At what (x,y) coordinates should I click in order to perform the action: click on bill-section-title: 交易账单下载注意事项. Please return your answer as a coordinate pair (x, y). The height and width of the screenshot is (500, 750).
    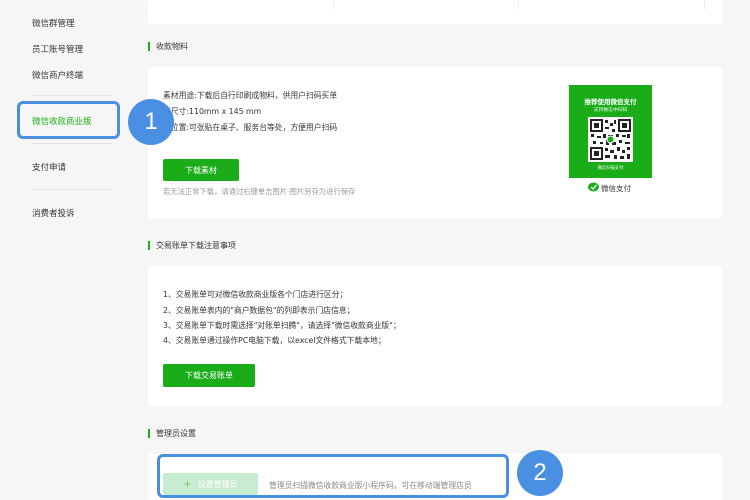
    Looking at the image, I should click on (192, 245).